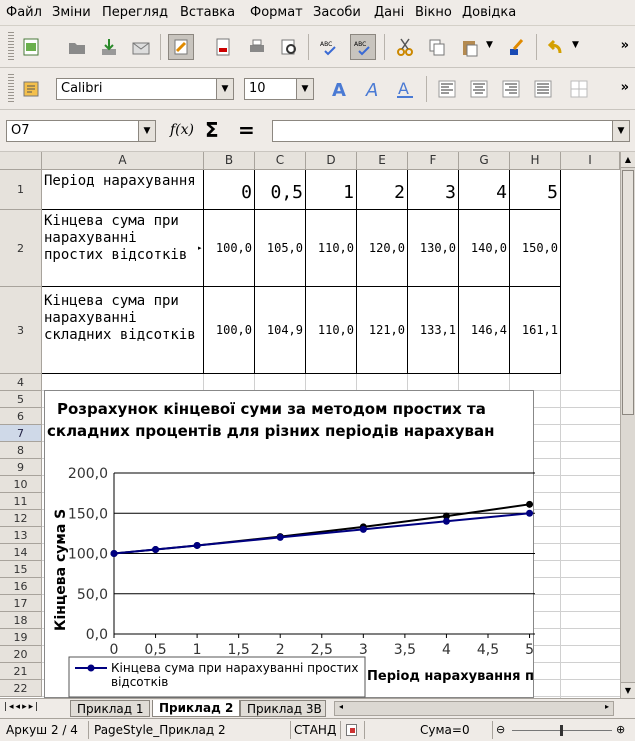 This screenshot has width=635, height=741. Describe the element at coordinates (535, 190) in the screenshot. I see `cell-h1: 5` at that location.